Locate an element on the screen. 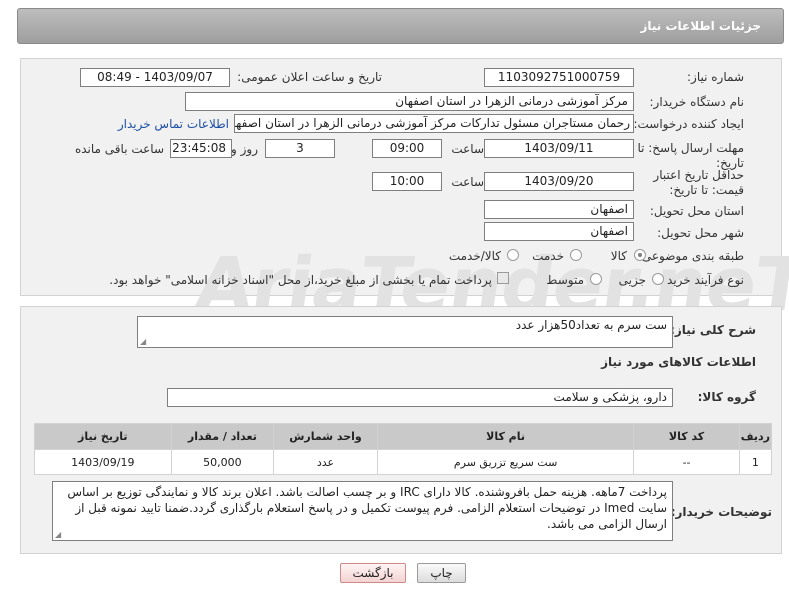 This screenshot has width=789, height=598. need-summary-label: شرح کلی نیاز: is located at coordinates (713, 330).